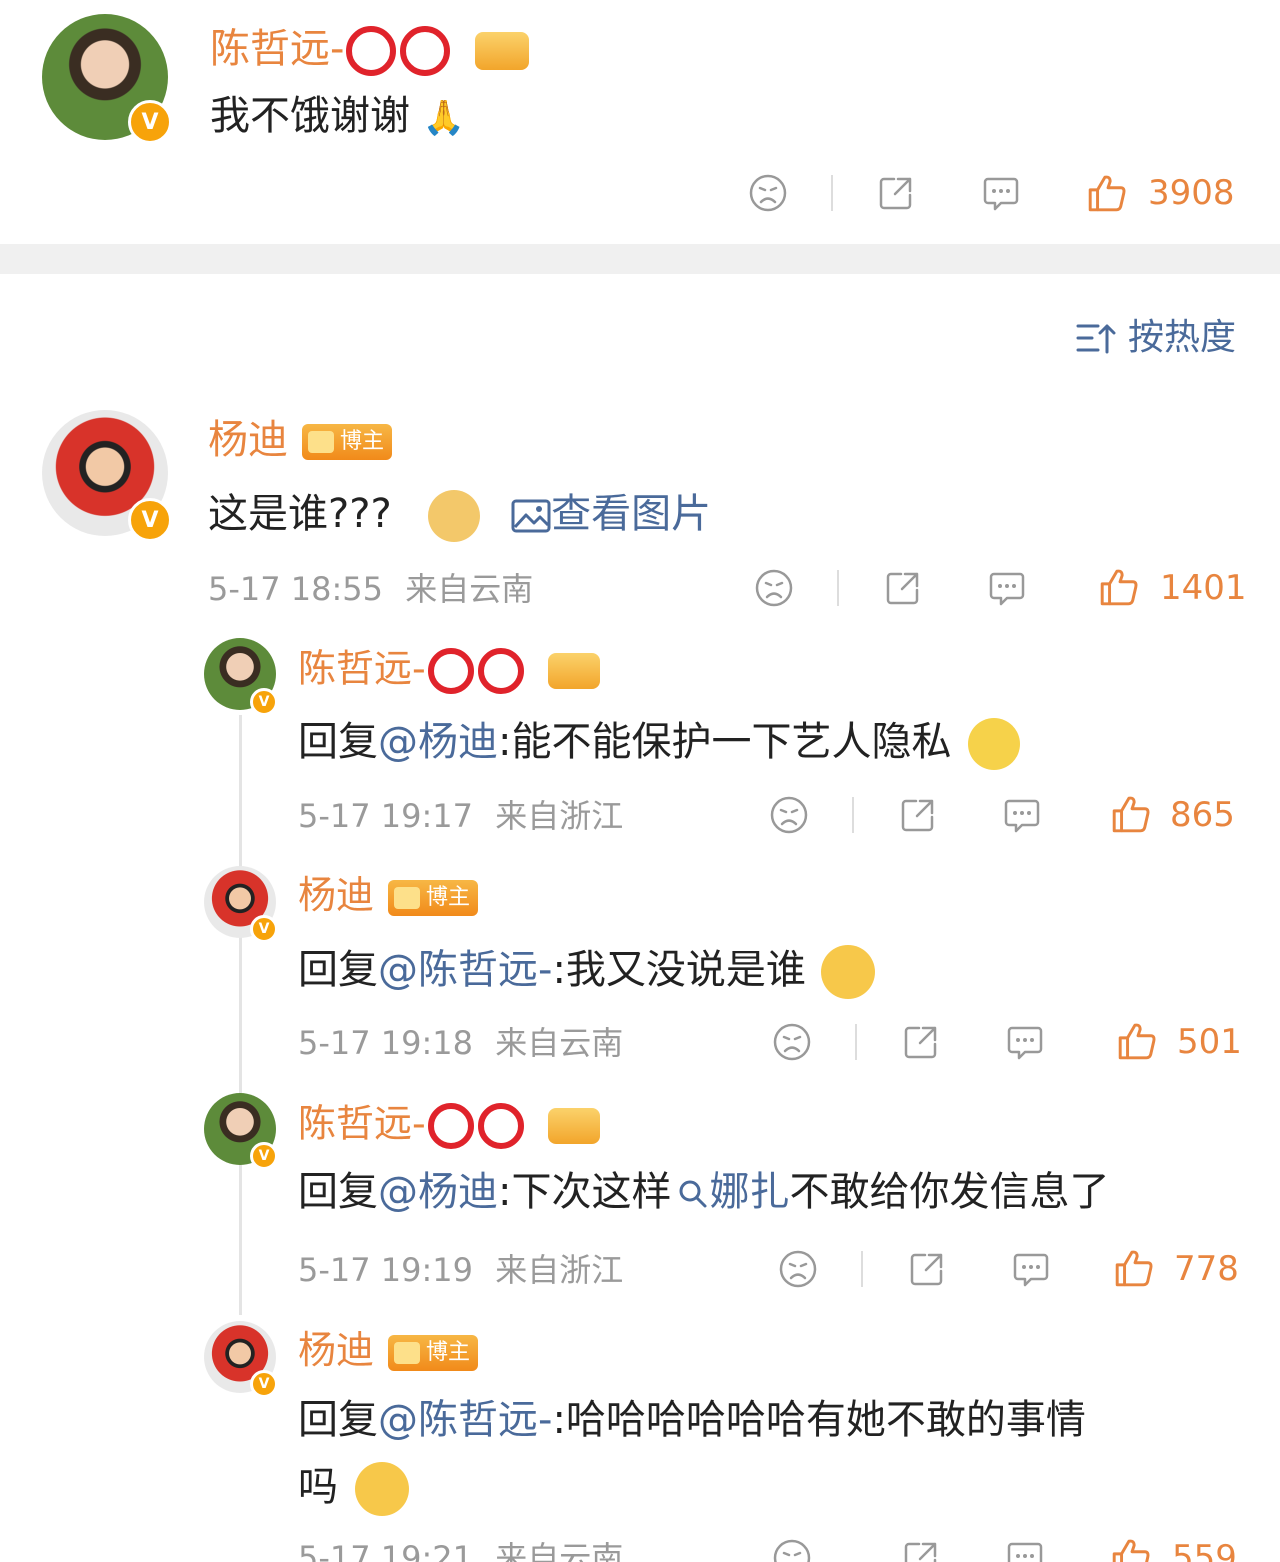 The width and height of the screenshot is (1280, 1562). I want to click on section-separator, so click(640, 259).